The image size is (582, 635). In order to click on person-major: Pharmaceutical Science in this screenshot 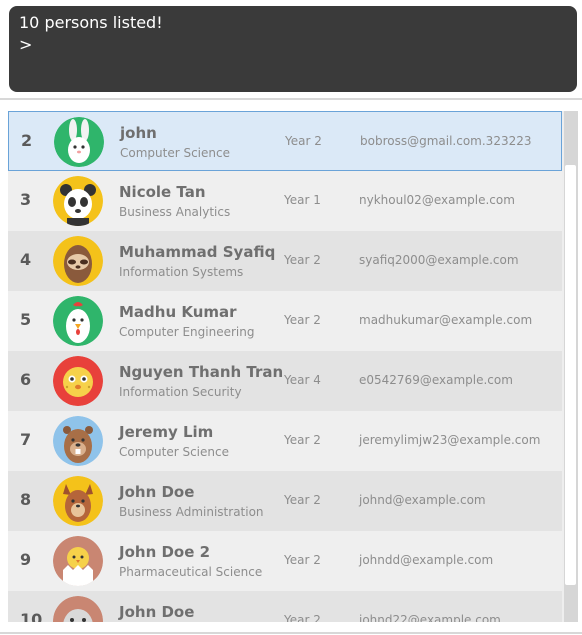, I will do `click(191, 572)`.